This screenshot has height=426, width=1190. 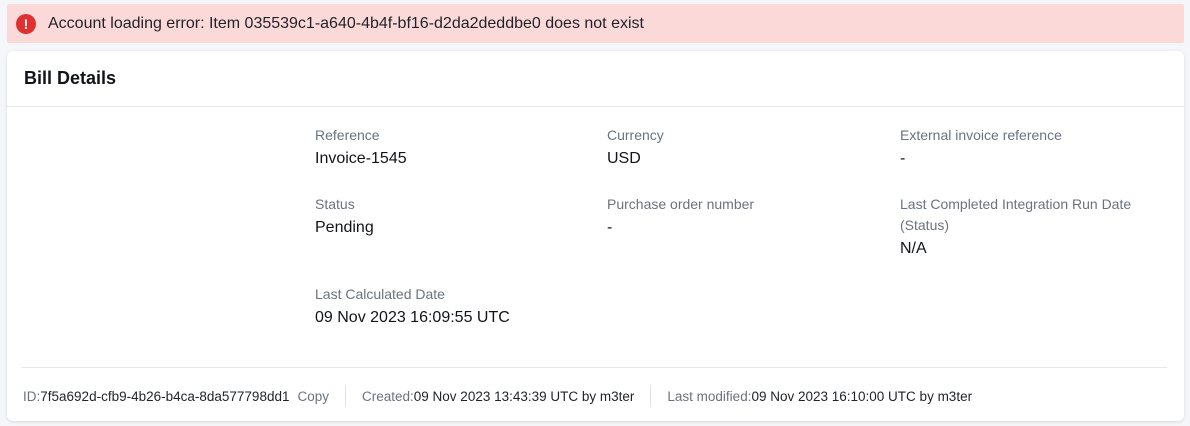 I want to click on field-value: Pending, so click(x=344, y=227).